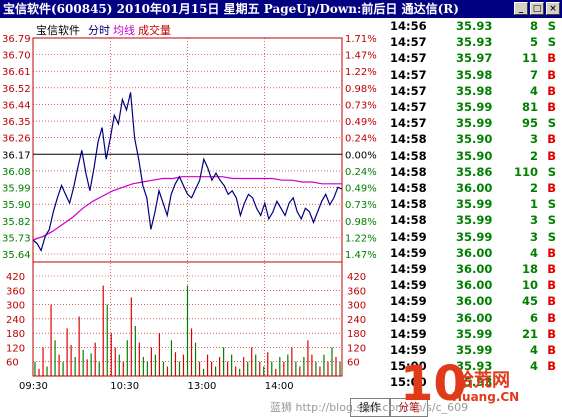  I want to click on tick-volume: 5, so click(533, 42).